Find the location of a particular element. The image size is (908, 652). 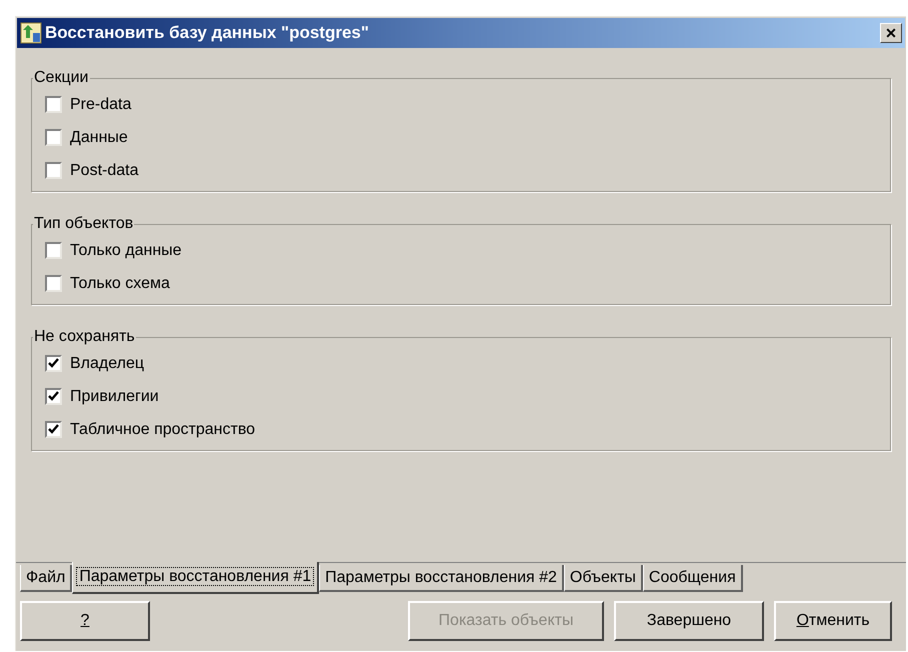

checkbox-label: Привилегии is located at coordinates (114, 396).